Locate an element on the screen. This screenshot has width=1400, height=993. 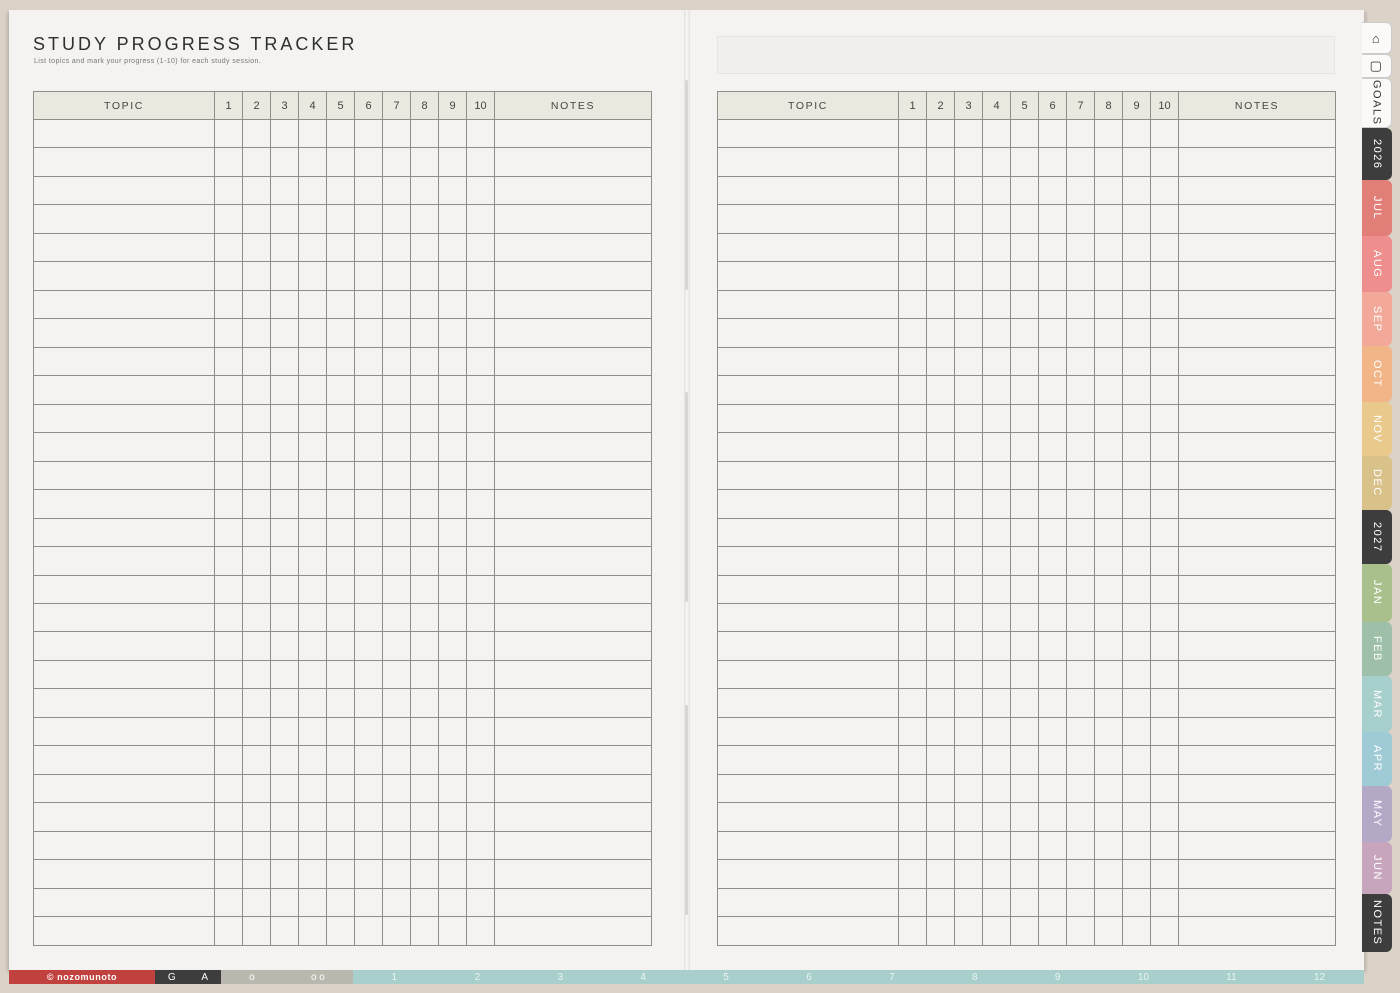
footer-month-6: 6 is located at coordinates (809, 977).